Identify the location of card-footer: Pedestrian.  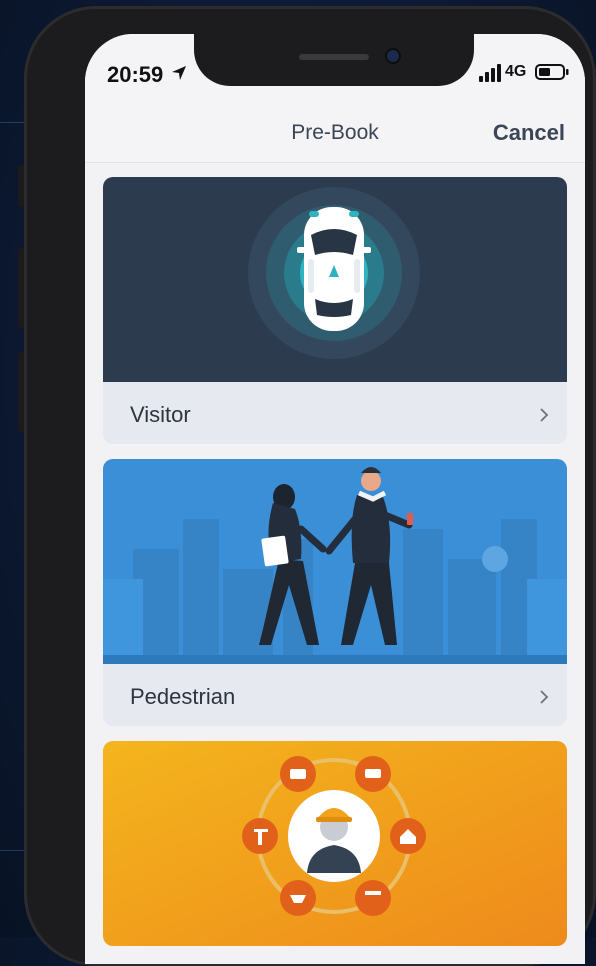
(335, 695).